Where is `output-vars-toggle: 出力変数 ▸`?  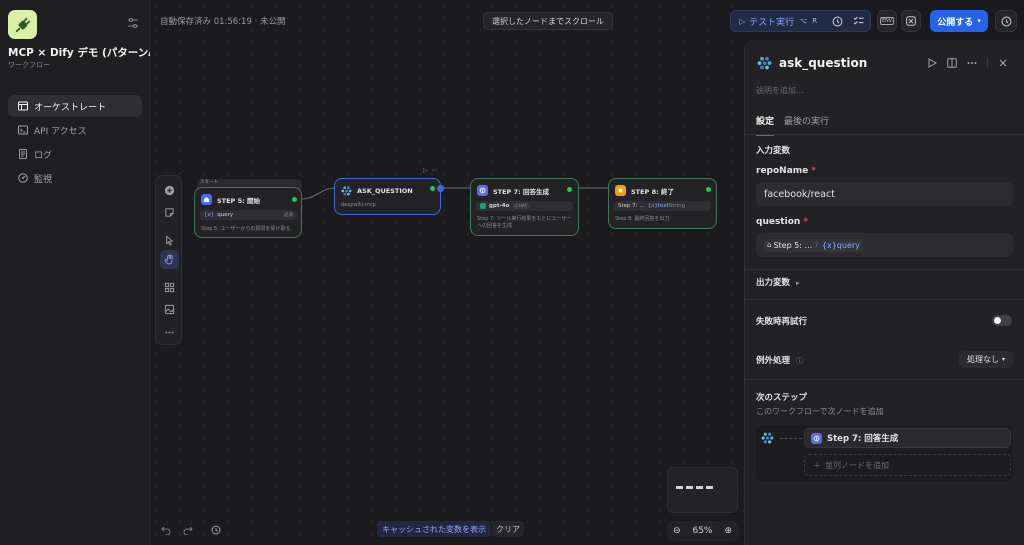 output-vars-toggle: 出力変数 ▸ is located at coordinates (778, 282).